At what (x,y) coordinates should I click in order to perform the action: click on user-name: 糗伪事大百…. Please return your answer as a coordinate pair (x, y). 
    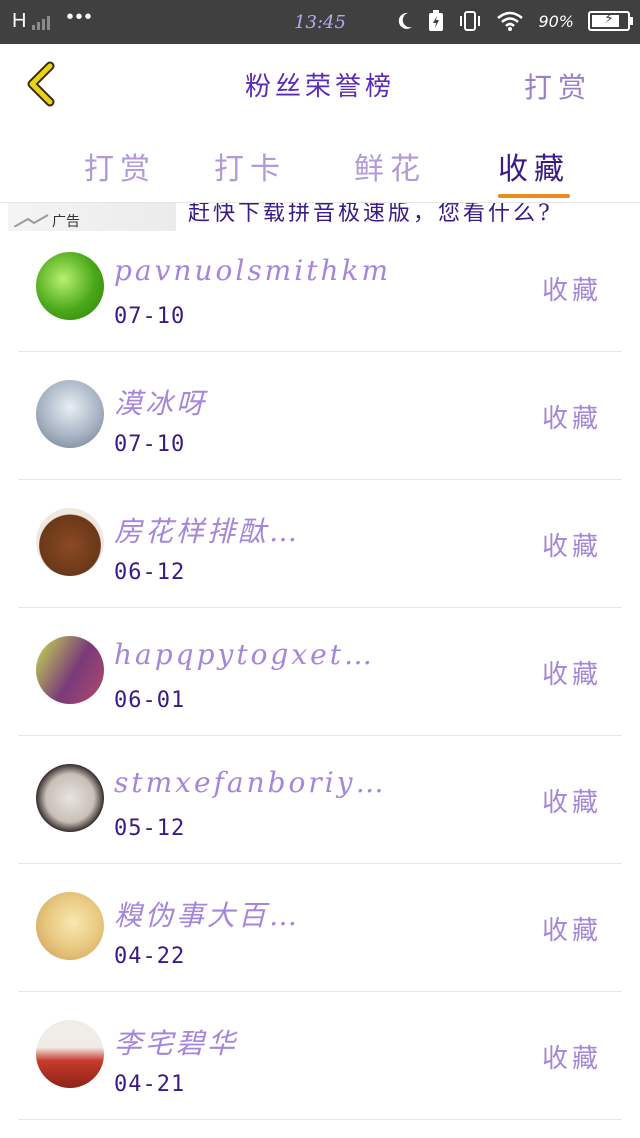
    Looking at the image, I should click on (207, 915).